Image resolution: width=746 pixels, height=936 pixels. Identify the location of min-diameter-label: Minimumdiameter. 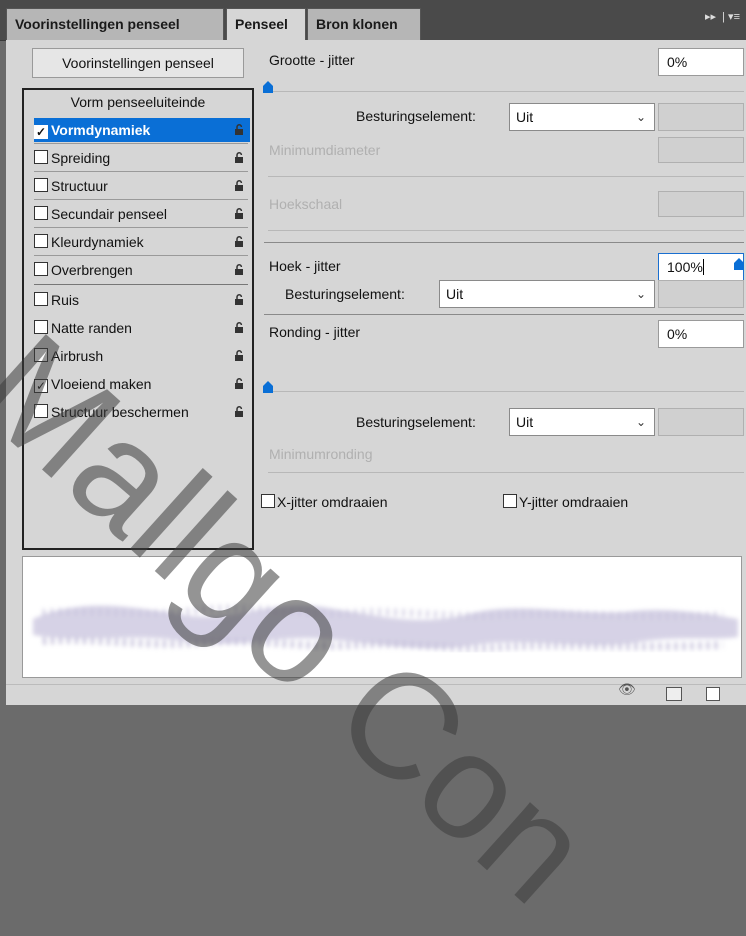
(325, 150).